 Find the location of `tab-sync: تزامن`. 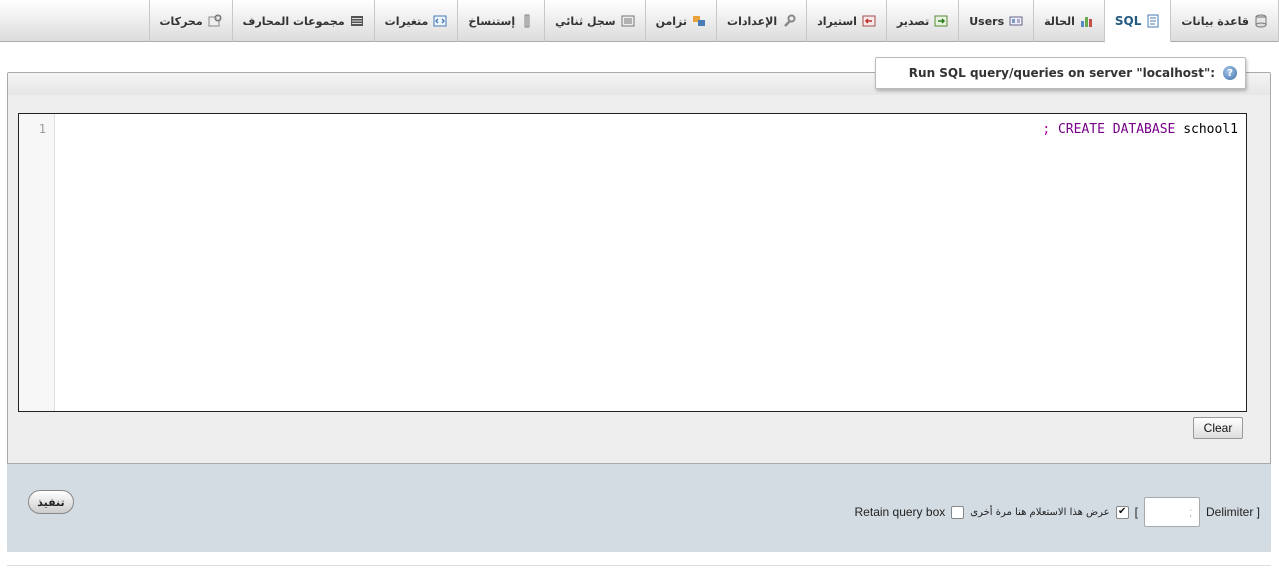

tab-sync: تزامن is located at coordinates (680, 21).